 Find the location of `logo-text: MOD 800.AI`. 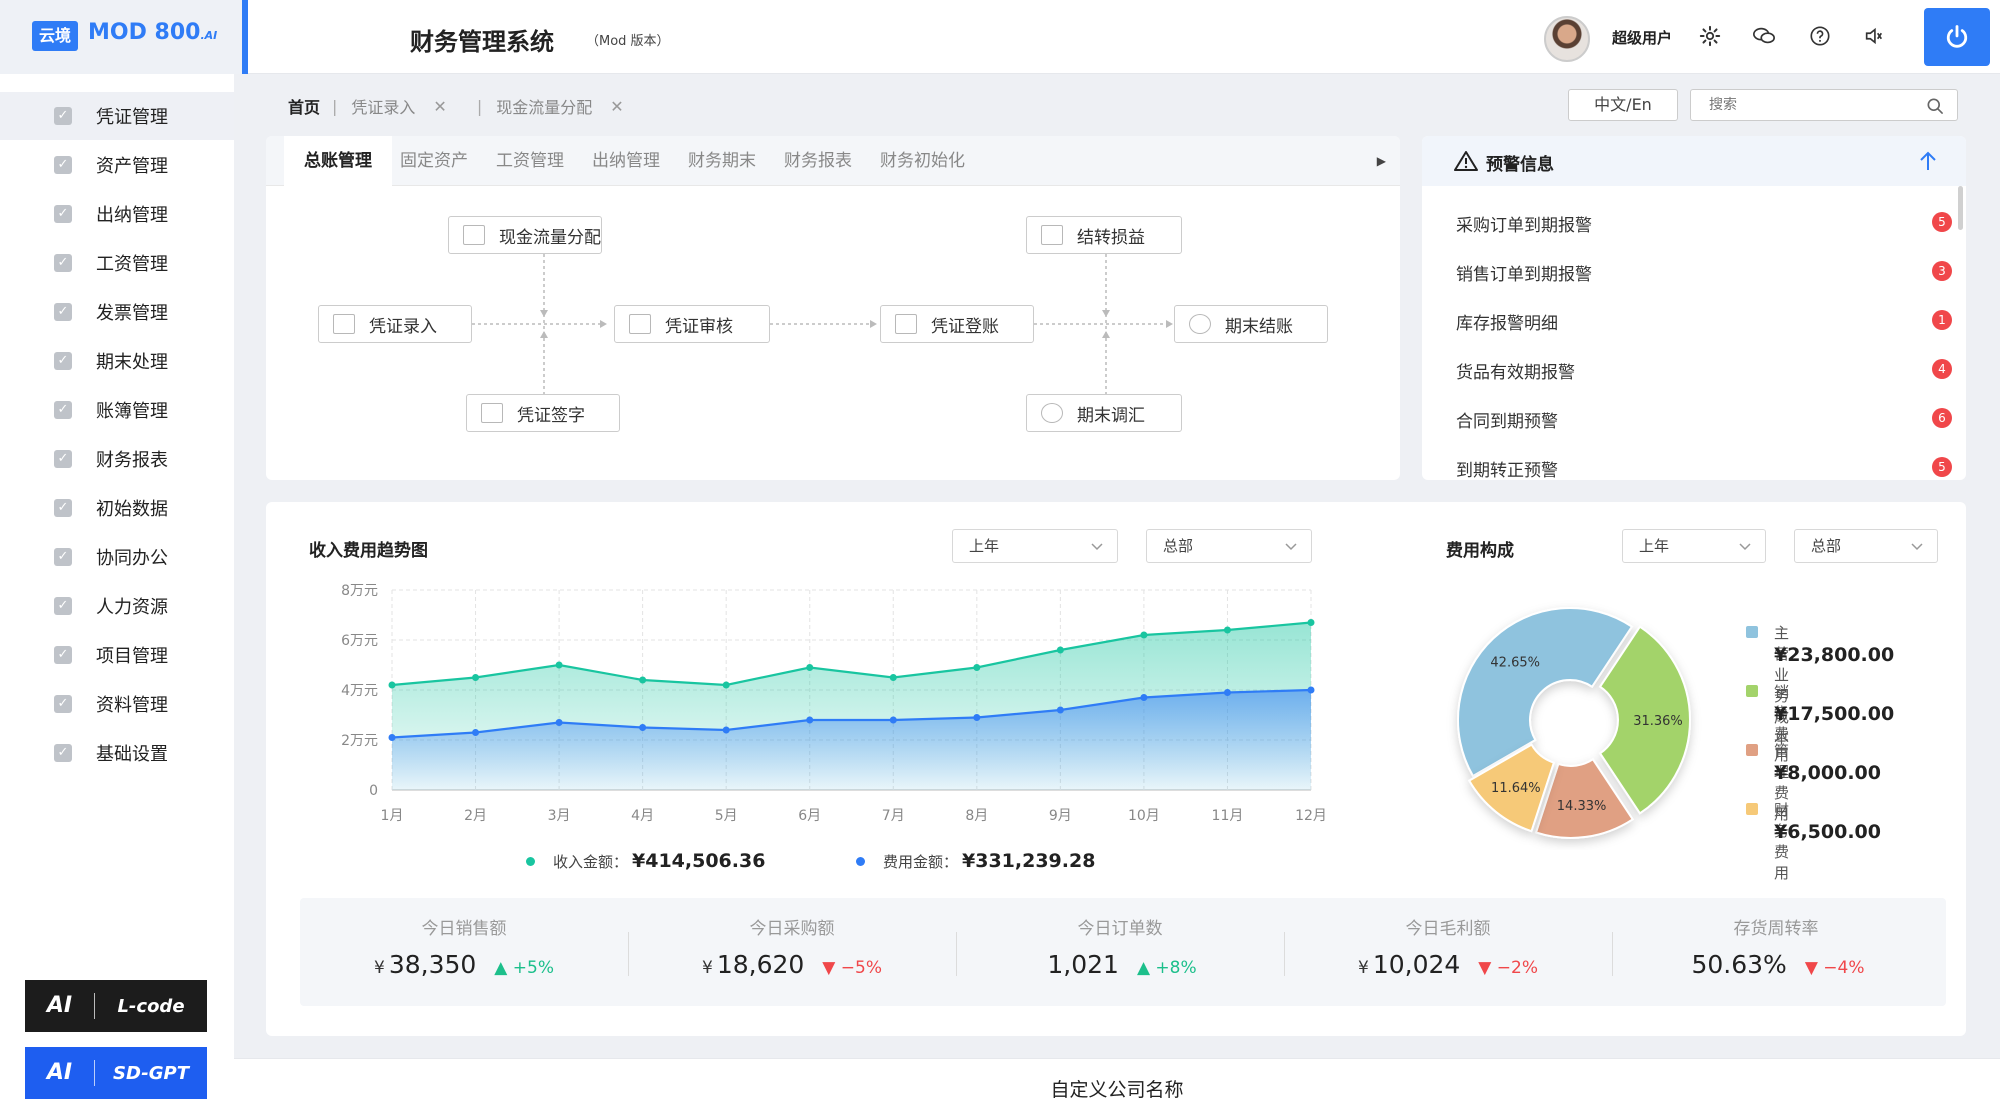

logo-text: MOD 800.AI is located at coordinates (152, 32).